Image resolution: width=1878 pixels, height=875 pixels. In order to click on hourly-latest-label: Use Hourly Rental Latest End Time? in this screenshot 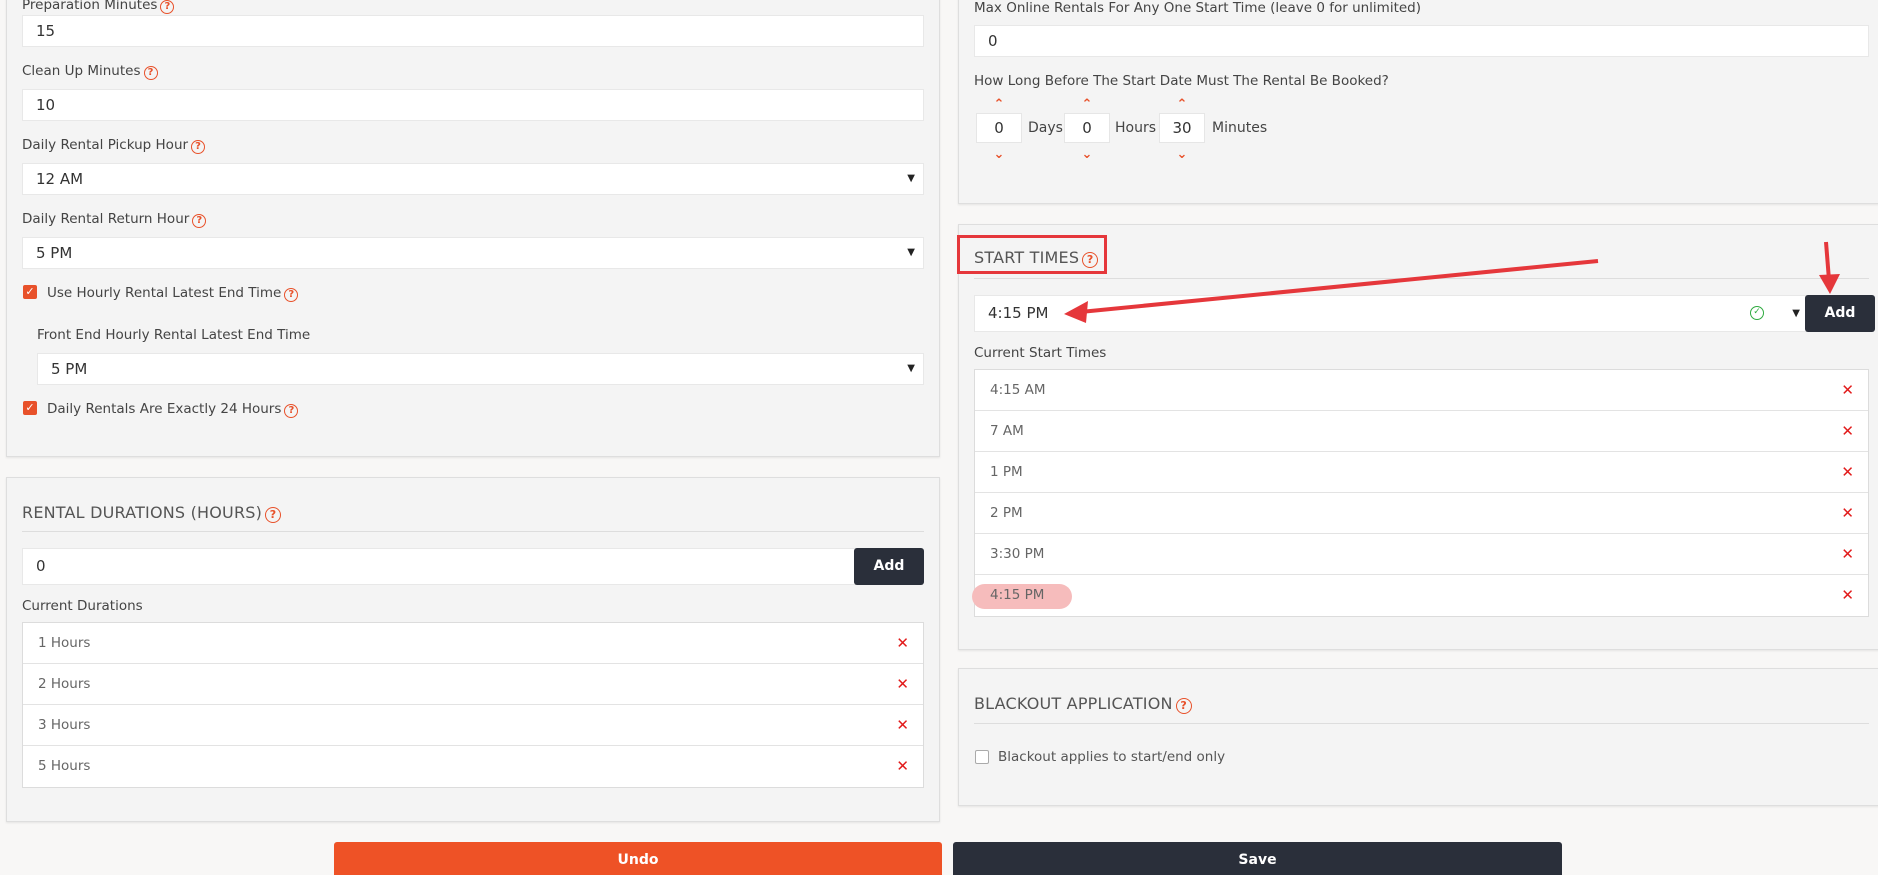, I will do `click(173, 293)`.